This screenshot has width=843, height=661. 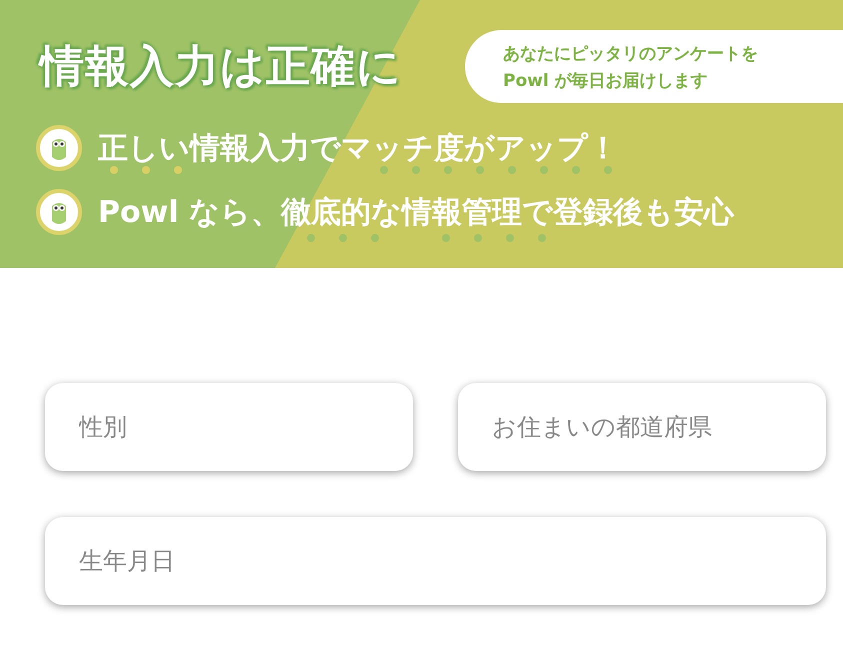 I want to click on input-field: お住まいの都道府県, so click(x=642, y=427).